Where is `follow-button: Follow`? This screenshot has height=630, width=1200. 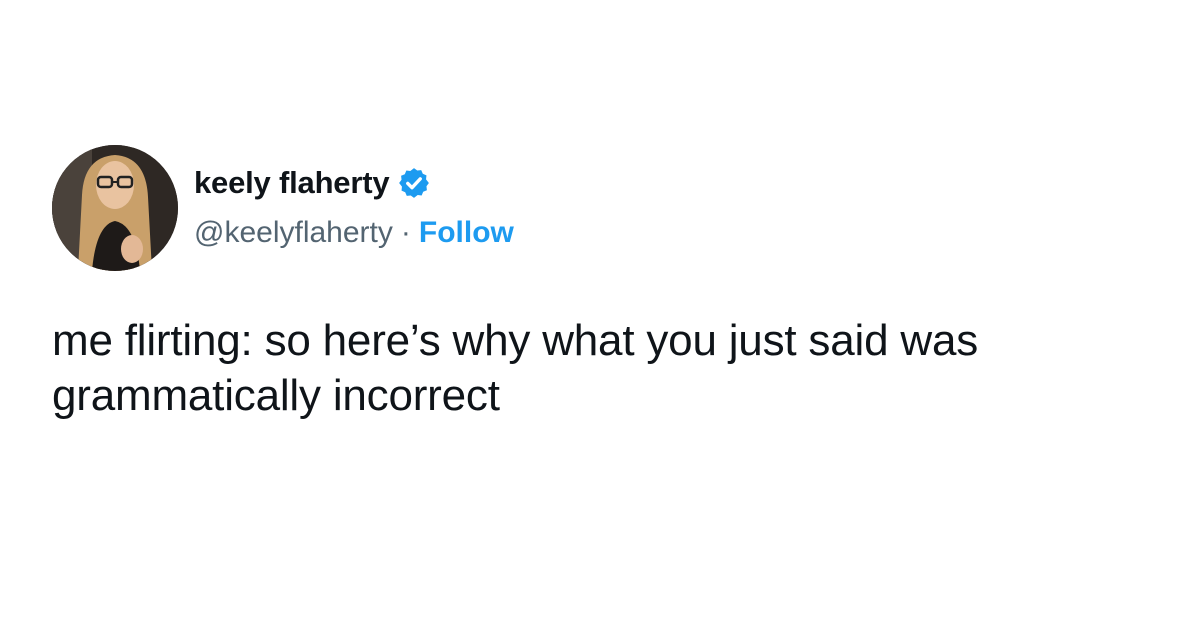 follow-button: Follow is located at coordinates (466, 233).